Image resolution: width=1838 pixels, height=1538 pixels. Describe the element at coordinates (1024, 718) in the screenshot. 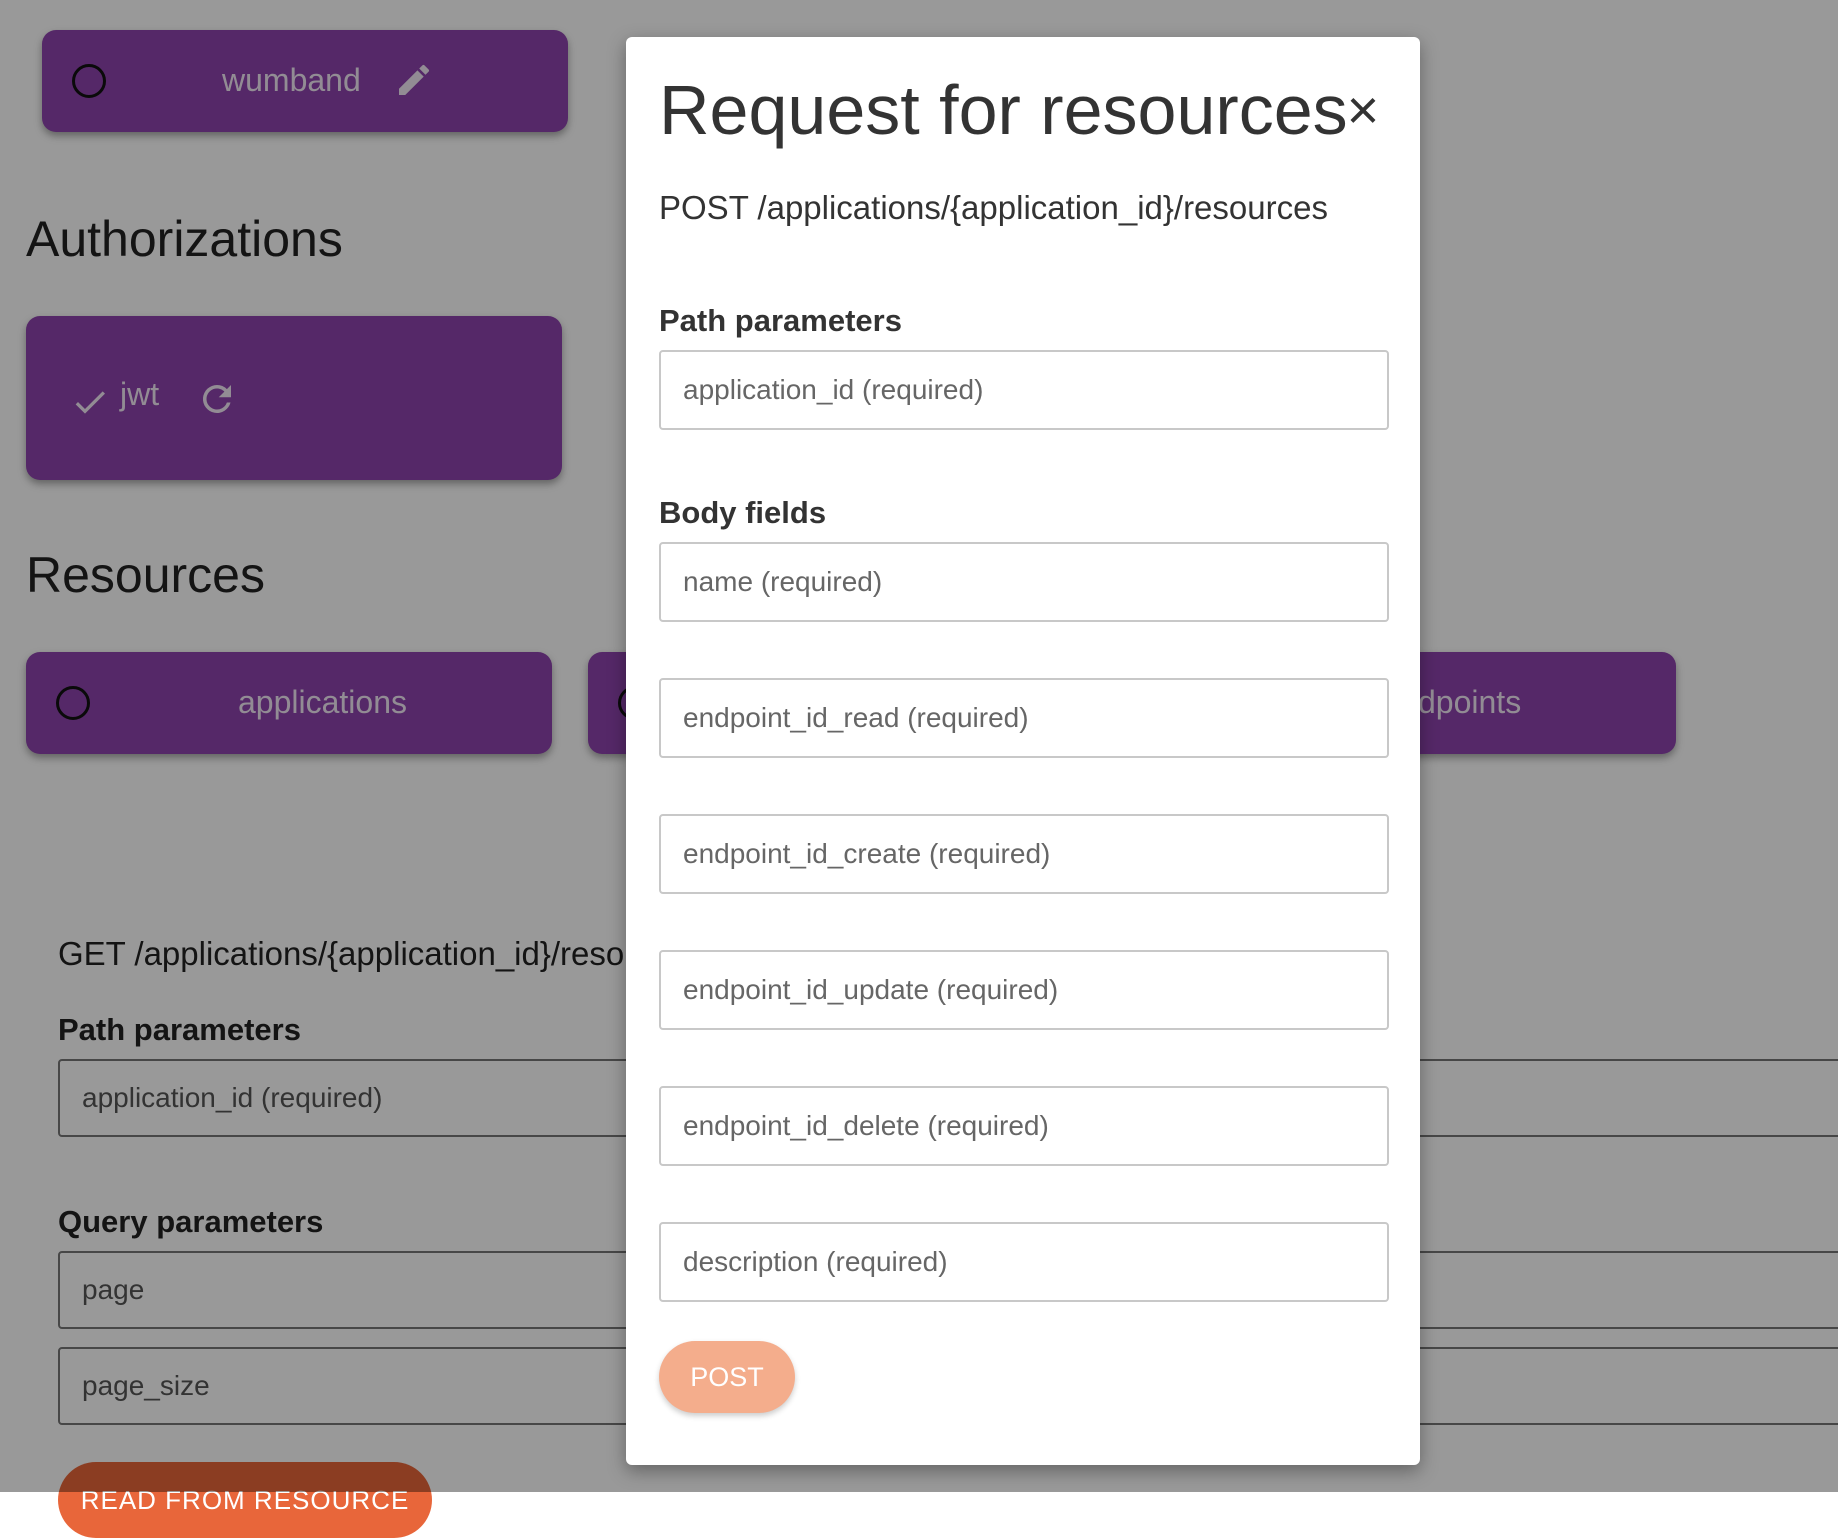

I see `endpoint-id-read-field` at that location.